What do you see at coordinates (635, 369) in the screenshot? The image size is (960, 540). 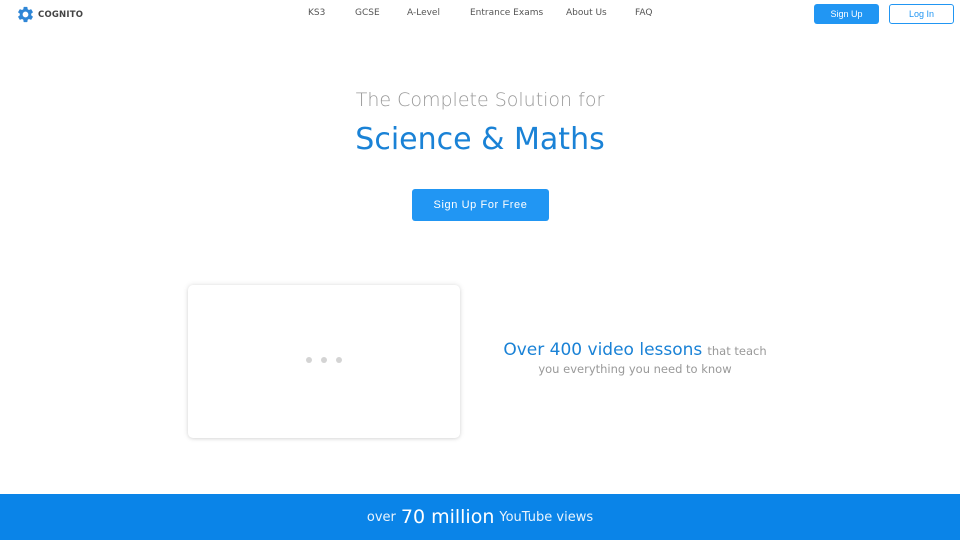 I see `lessons-text-line2: you everything you need to know` at bounding box center [635, 369].